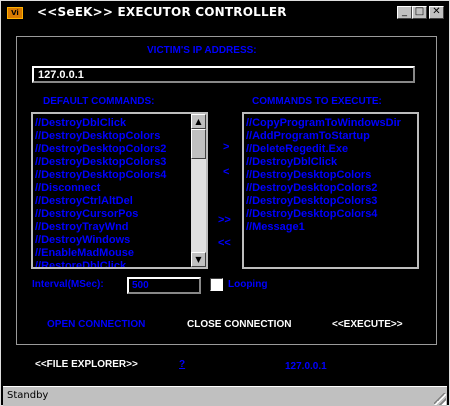 Image resolution: width=450 pixels, height=406 pixels. I want to click on looping-checkbox, so click(216, 284).